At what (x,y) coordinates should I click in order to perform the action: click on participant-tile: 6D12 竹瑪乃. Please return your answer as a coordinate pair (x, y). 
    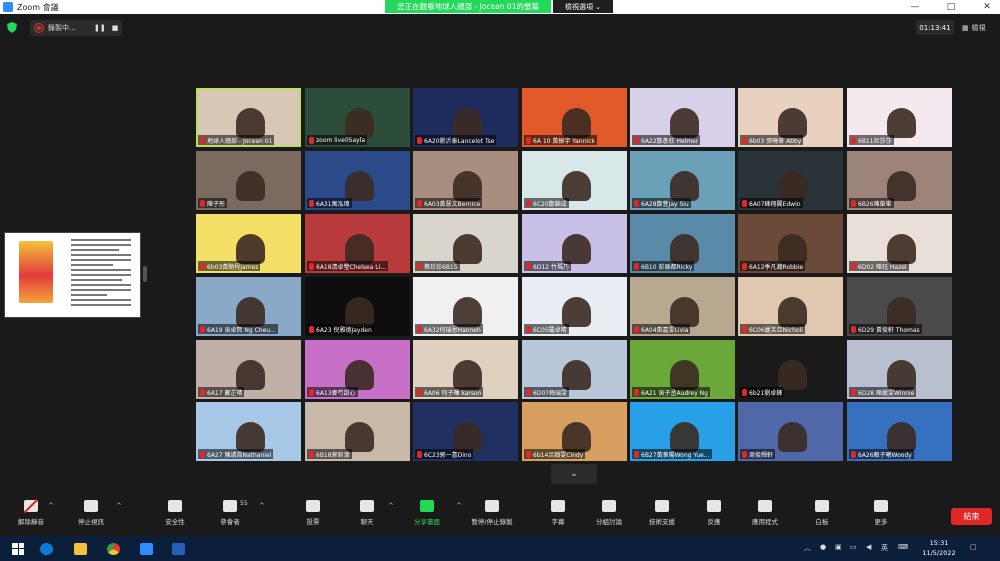
    Looking at the image, I should click on (574, 243).